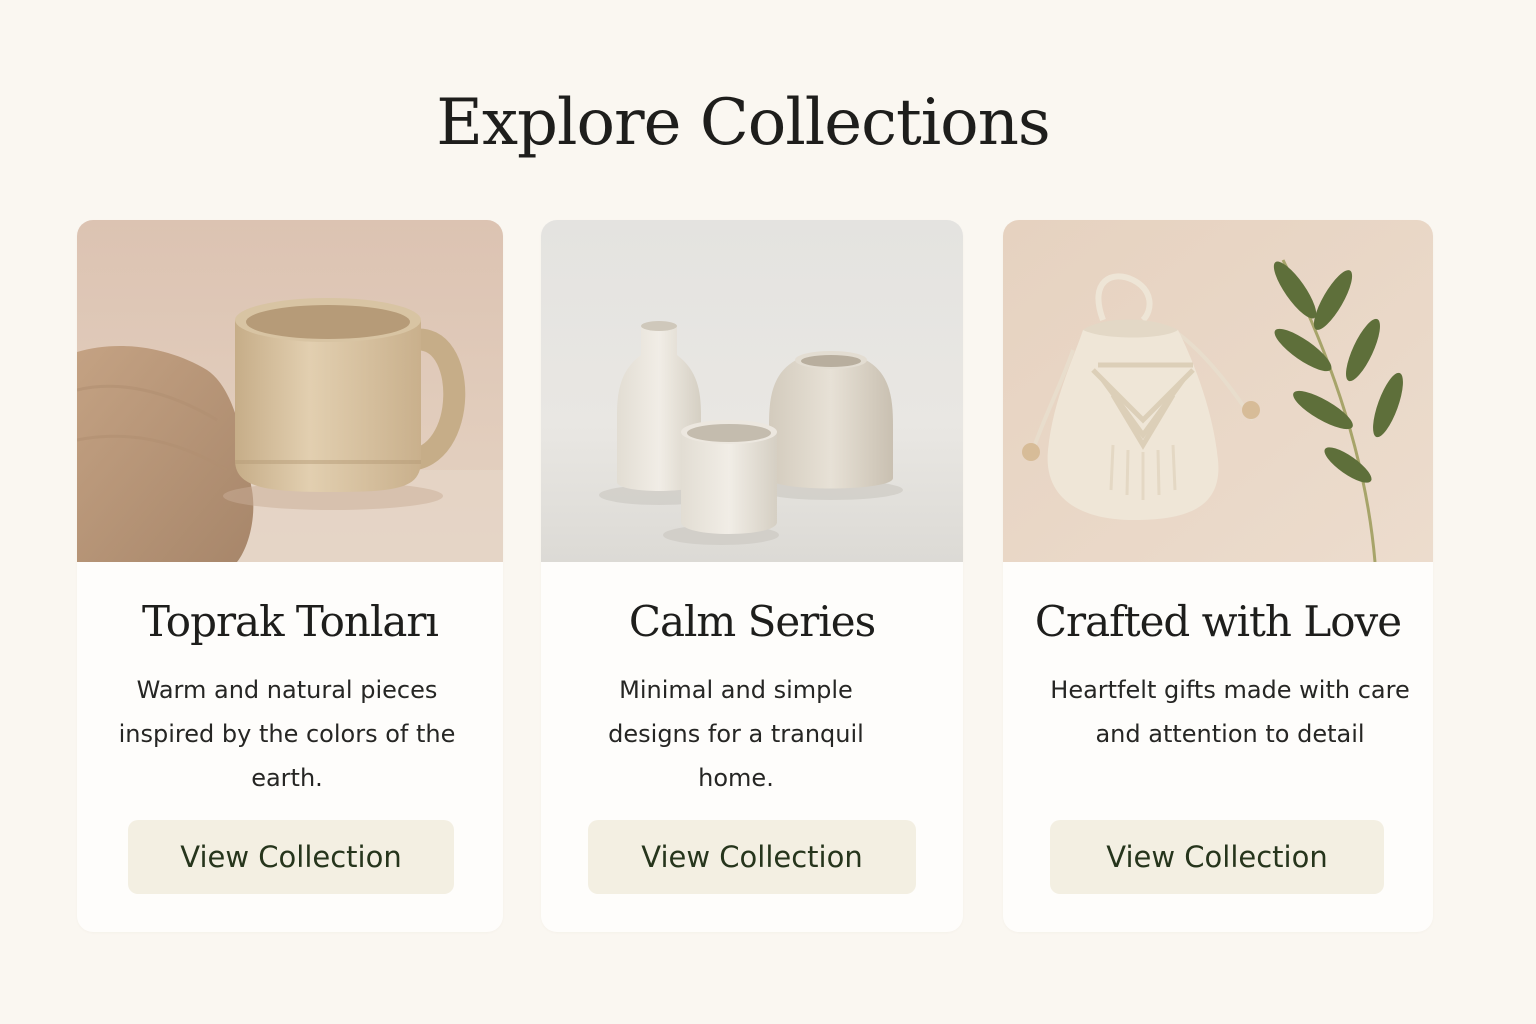 This screenshot has width=1536, height=1024. What do you see at coordinates (743, 123) in the screenshot?
I see `page-title: Explore Collections` at bounding box center [743, 123].